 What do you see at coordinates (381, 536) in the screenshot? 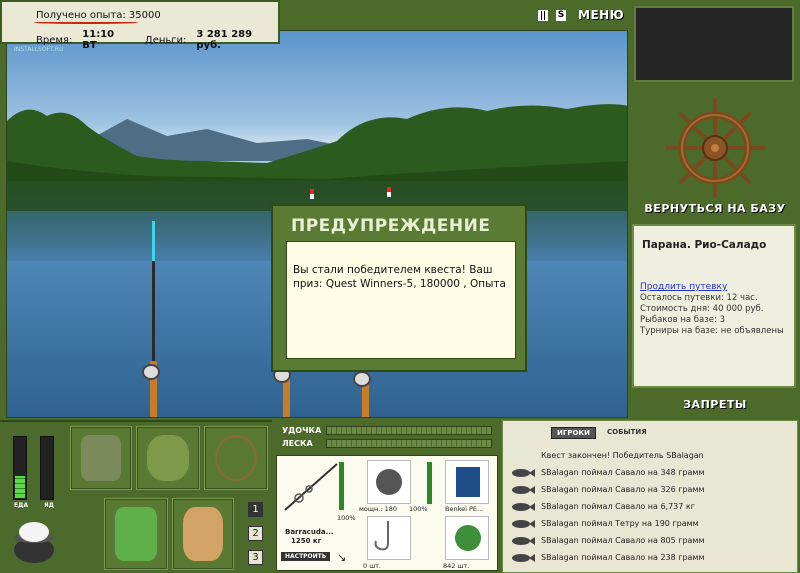
I see `hook-icon` at bounding box center [381, 536].